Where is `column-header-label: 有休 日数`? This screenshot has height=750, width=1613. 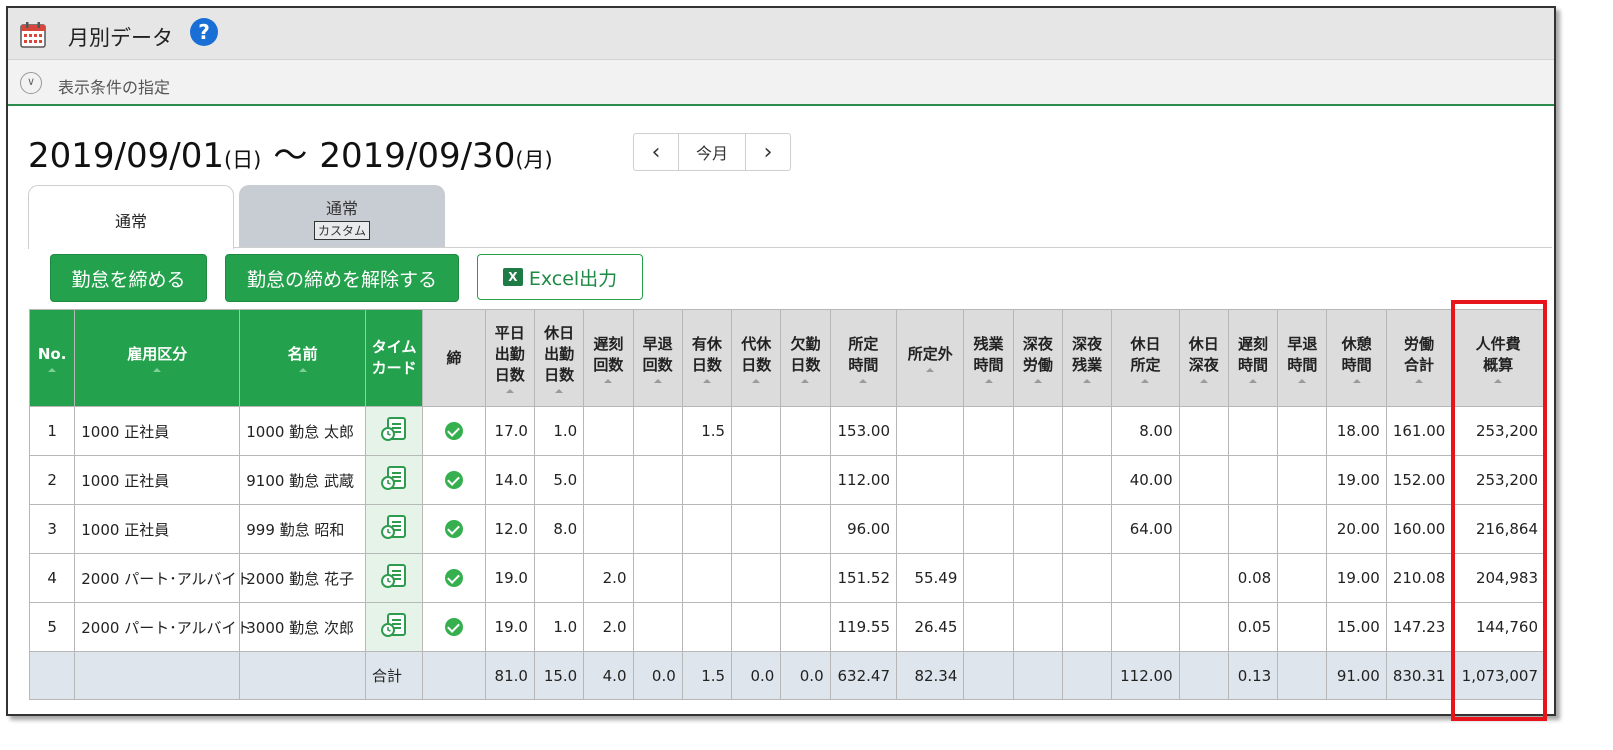 column-header-label: 有休 日数 is located at coordinates (706, 354).